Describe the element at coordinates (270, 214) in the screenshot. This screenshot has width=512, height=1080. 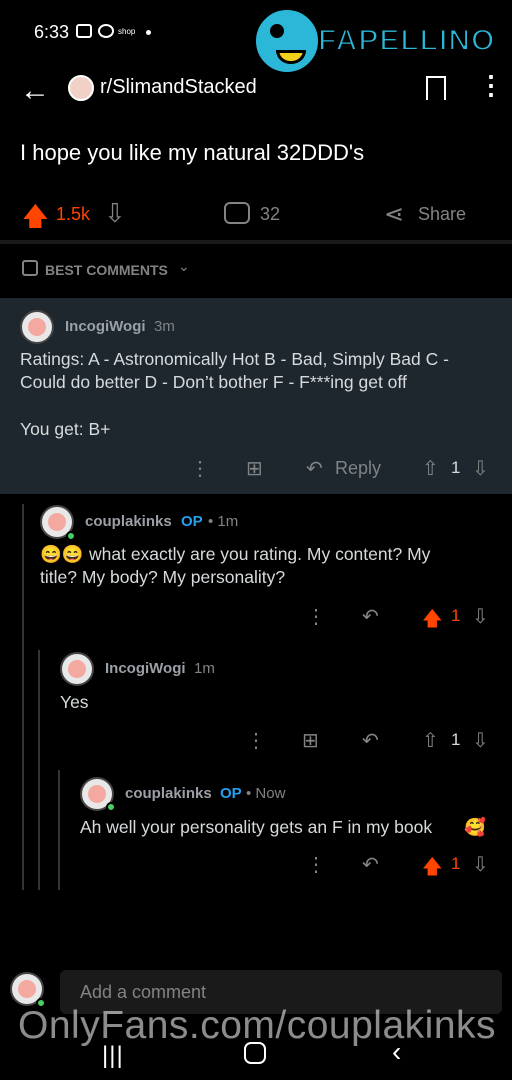
I see `comment-count: 32` at that location.